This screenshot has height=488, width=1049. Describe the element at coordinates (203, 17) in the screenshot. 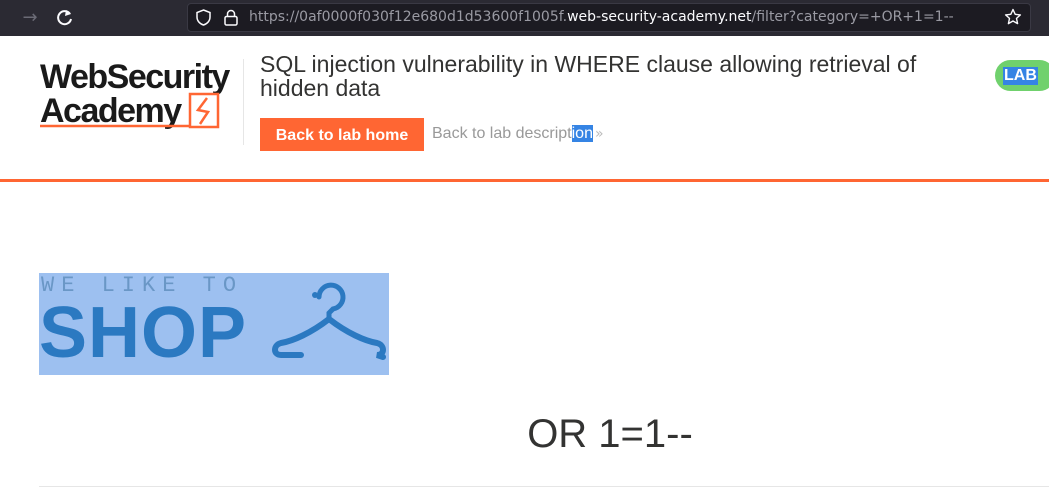

I see `shield-icon` at that location.